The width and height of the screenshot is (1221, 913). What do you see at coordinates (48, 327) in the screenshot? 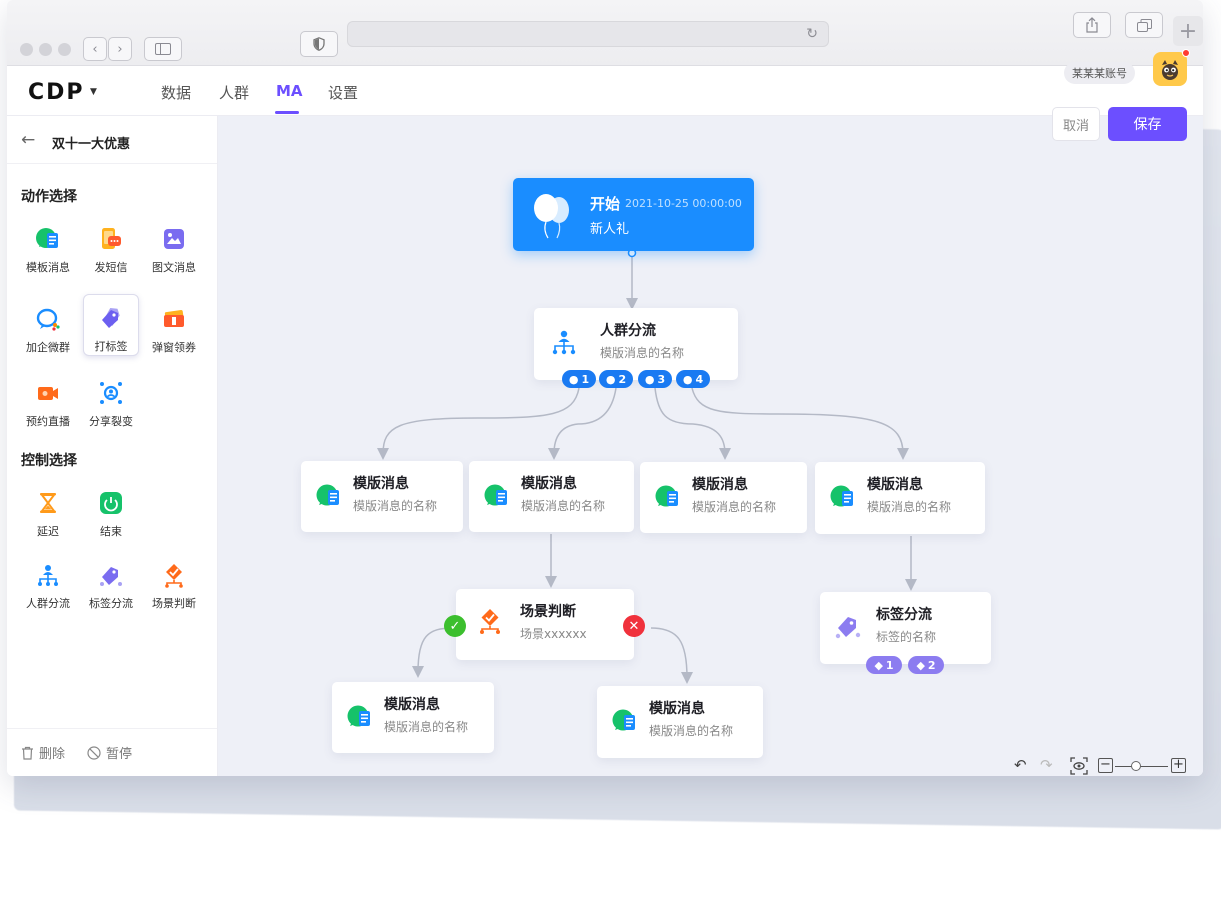
I see `tool-wecom-group: 加企微群` at bounding box center [48, 327].